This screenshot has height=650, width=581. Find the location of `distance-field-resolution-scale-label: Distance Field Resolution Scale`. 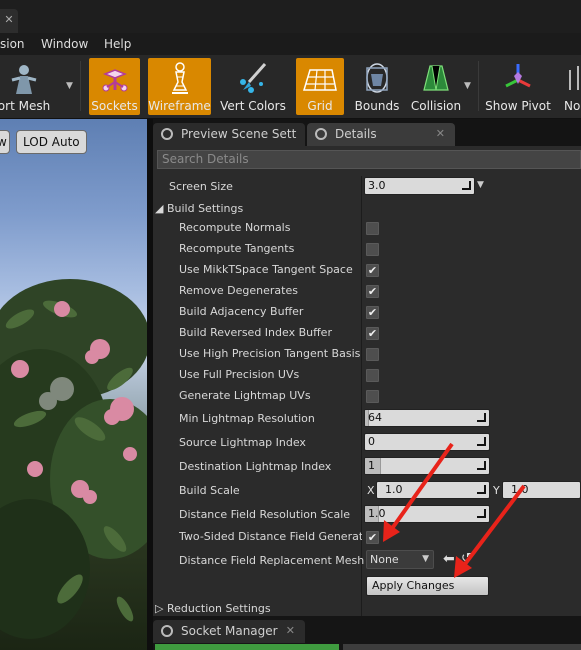

distance-field-resolution-scale-label: Distance Field Resolution Scale is located at coordinates (265, 514).